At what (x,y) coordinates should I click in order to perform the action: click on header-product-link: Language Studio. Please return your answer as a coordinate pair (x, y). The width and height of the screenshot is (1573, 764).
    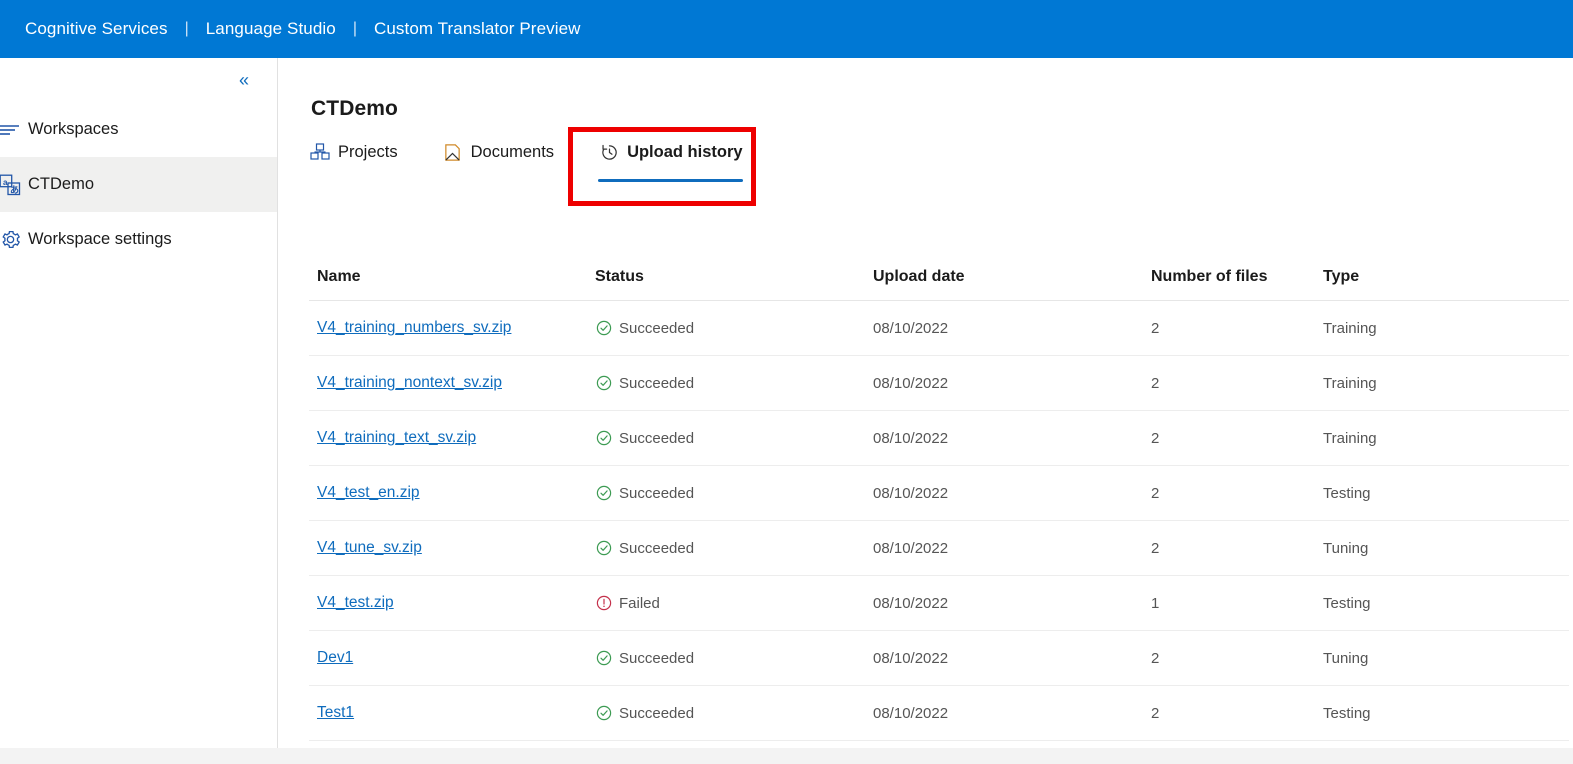
    Looking at the image, I should click on (271, 29).